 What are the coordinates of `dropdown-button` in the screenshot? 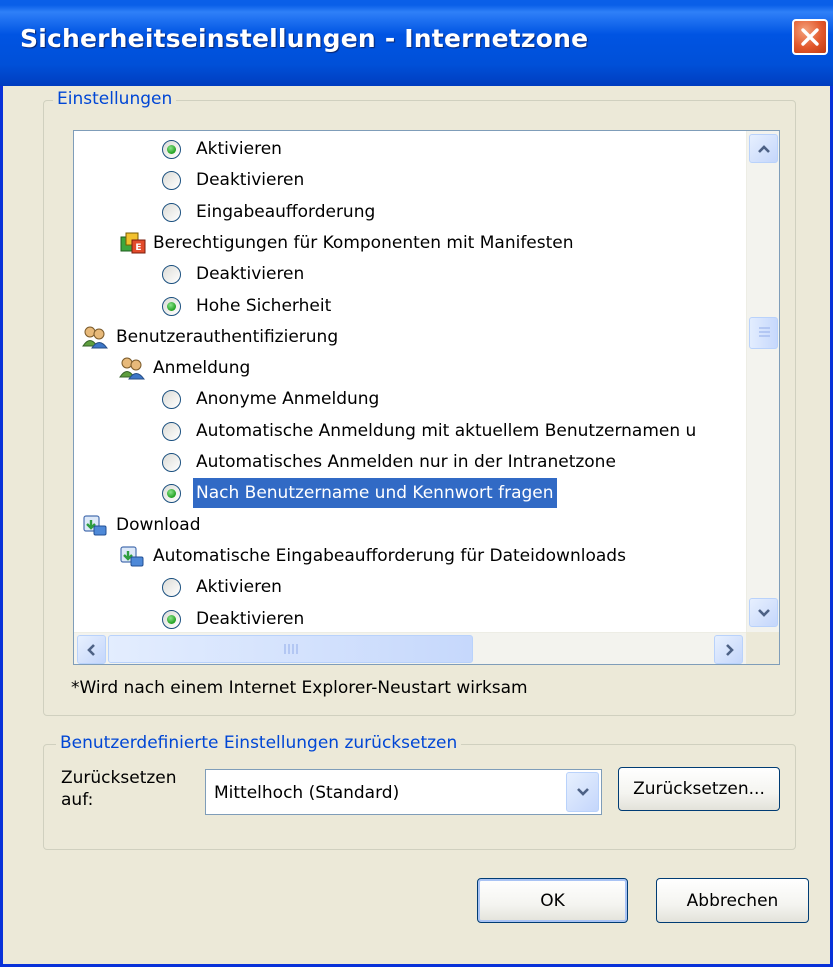 It's located at (582, 792).